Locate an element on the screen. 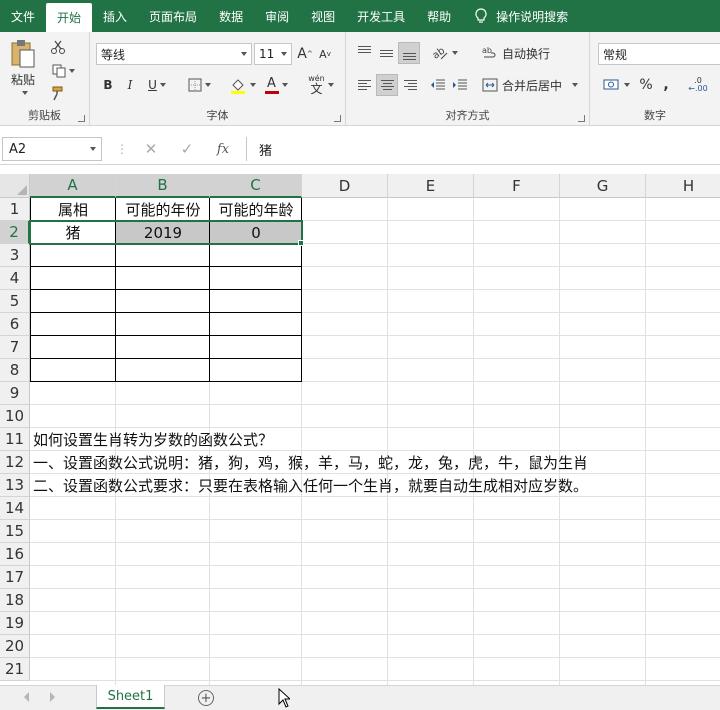 This screenshot has width=720, height=710. menu-view: 视图 is located at coordinates (323, 16).